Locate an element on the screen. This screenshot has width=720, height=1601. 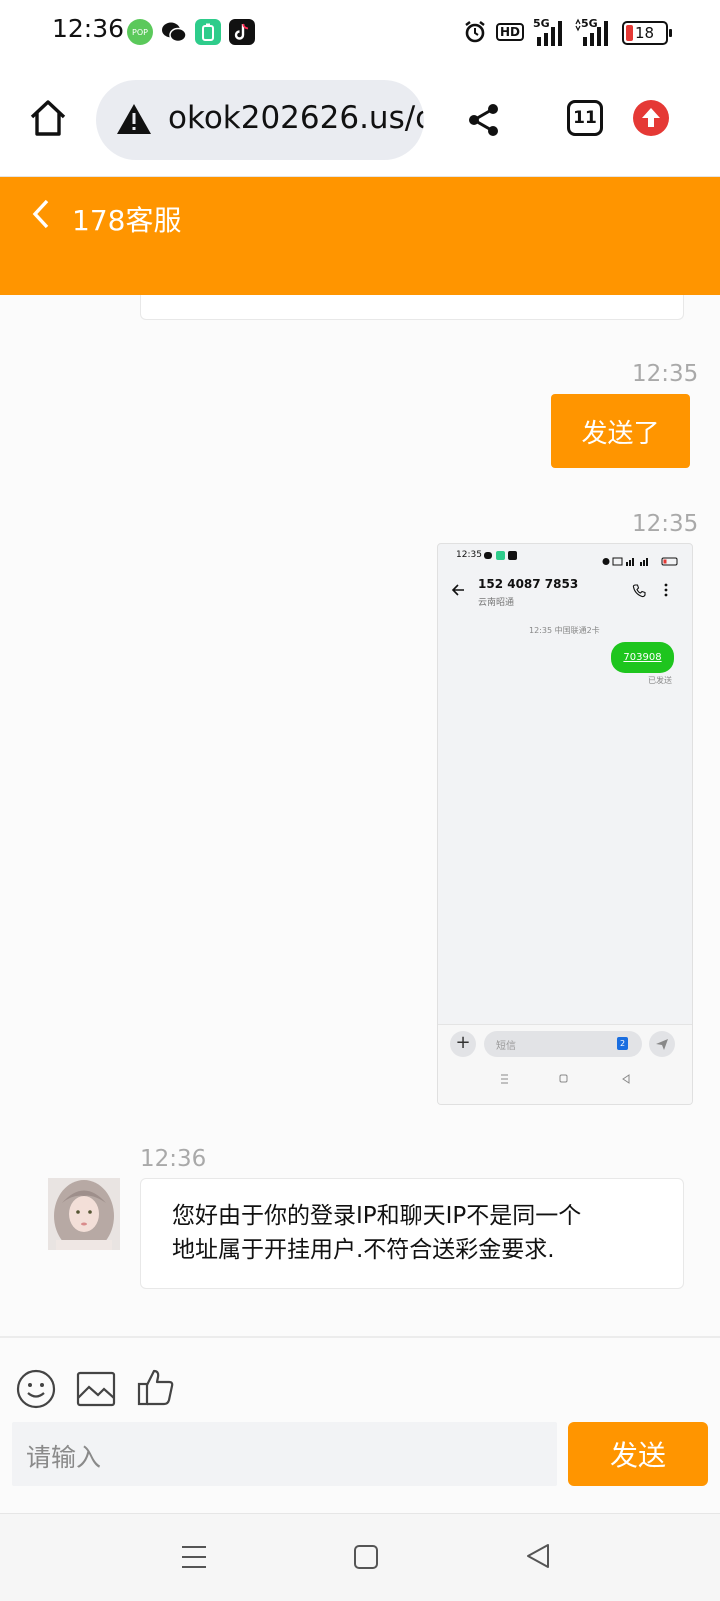
shot-send-icon is located at coordinates (662, 1044).